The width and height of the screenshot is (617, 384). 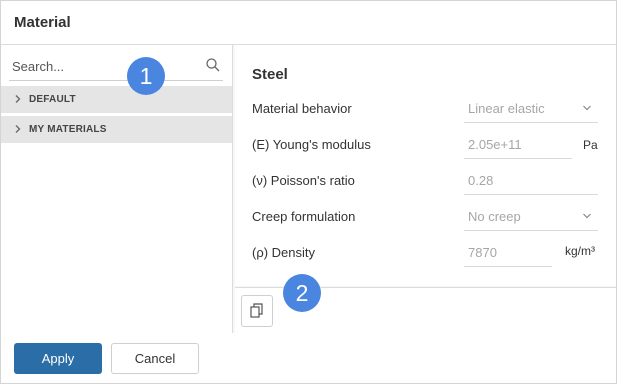 I want to click on dialog-footer: Apply Cancel, so click(x=308, y=358).